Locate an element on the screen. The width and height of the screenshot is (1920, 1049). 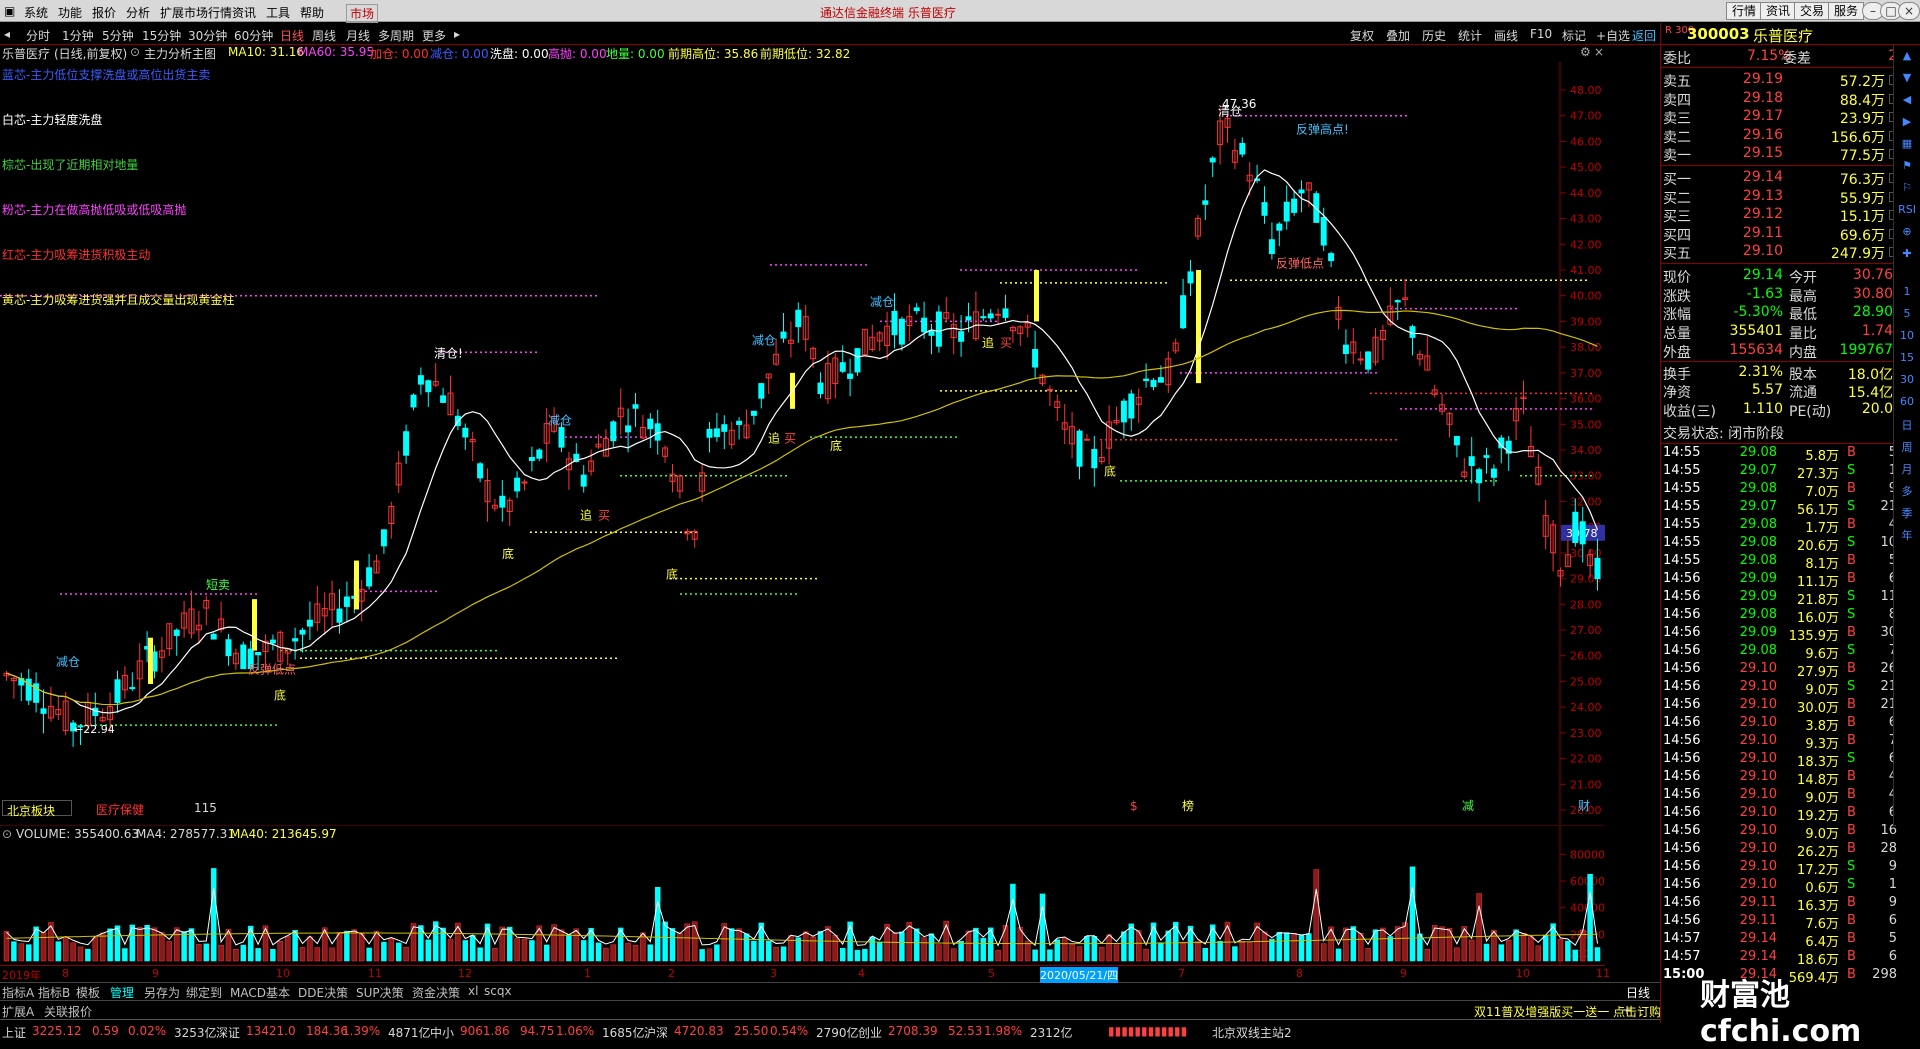
sidebar-period: 年 is located at coordinates (1907, 535).